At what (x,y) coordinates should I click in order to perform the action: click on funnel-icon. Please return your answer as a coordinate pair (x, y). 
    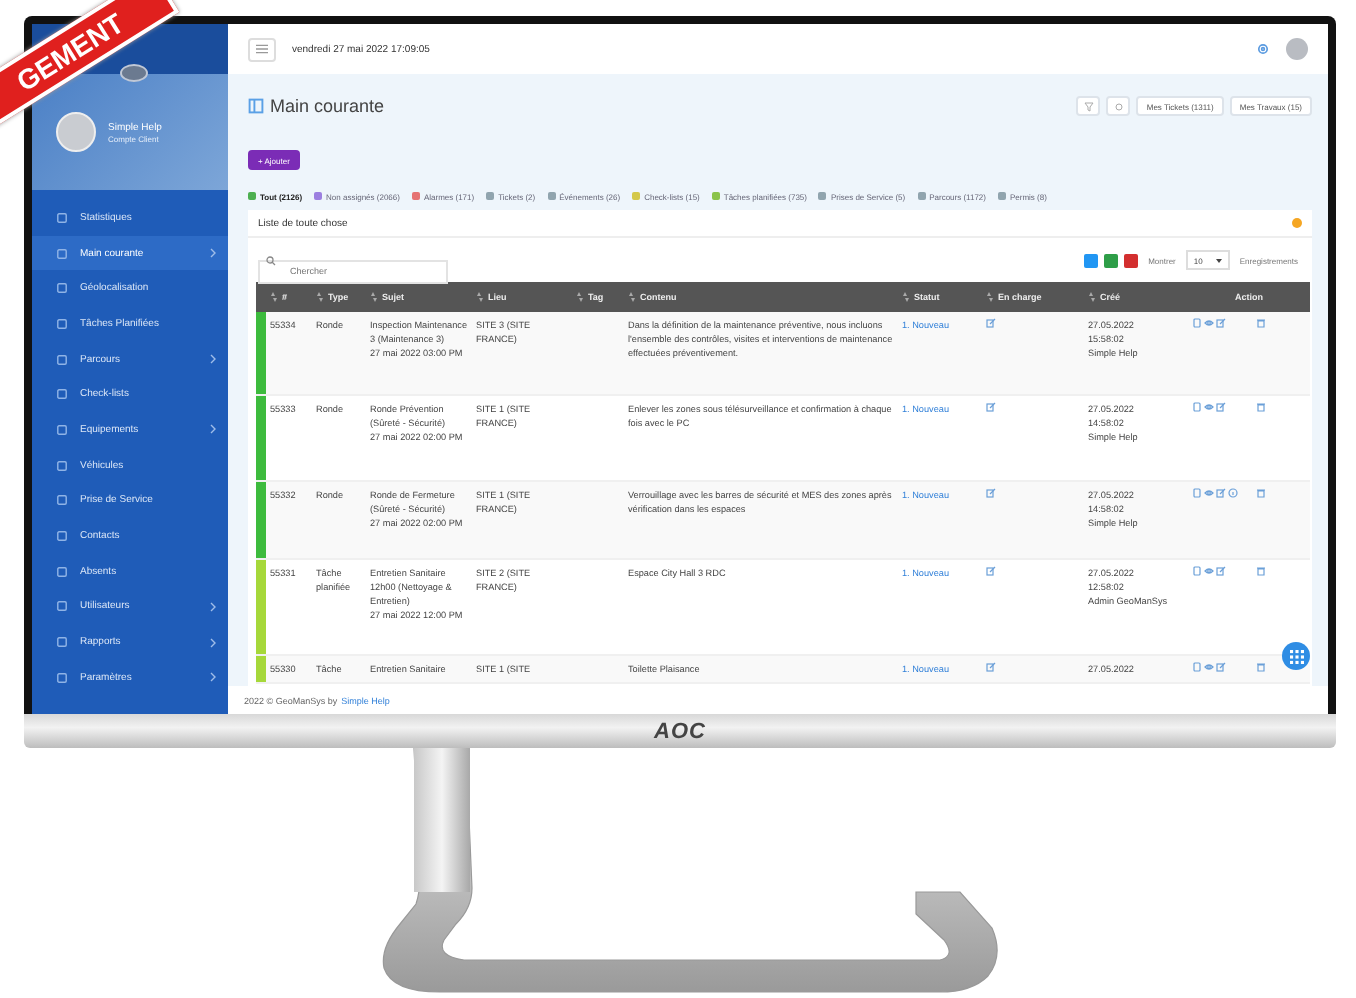
    Looking at the image, I should click on (1088, 106).